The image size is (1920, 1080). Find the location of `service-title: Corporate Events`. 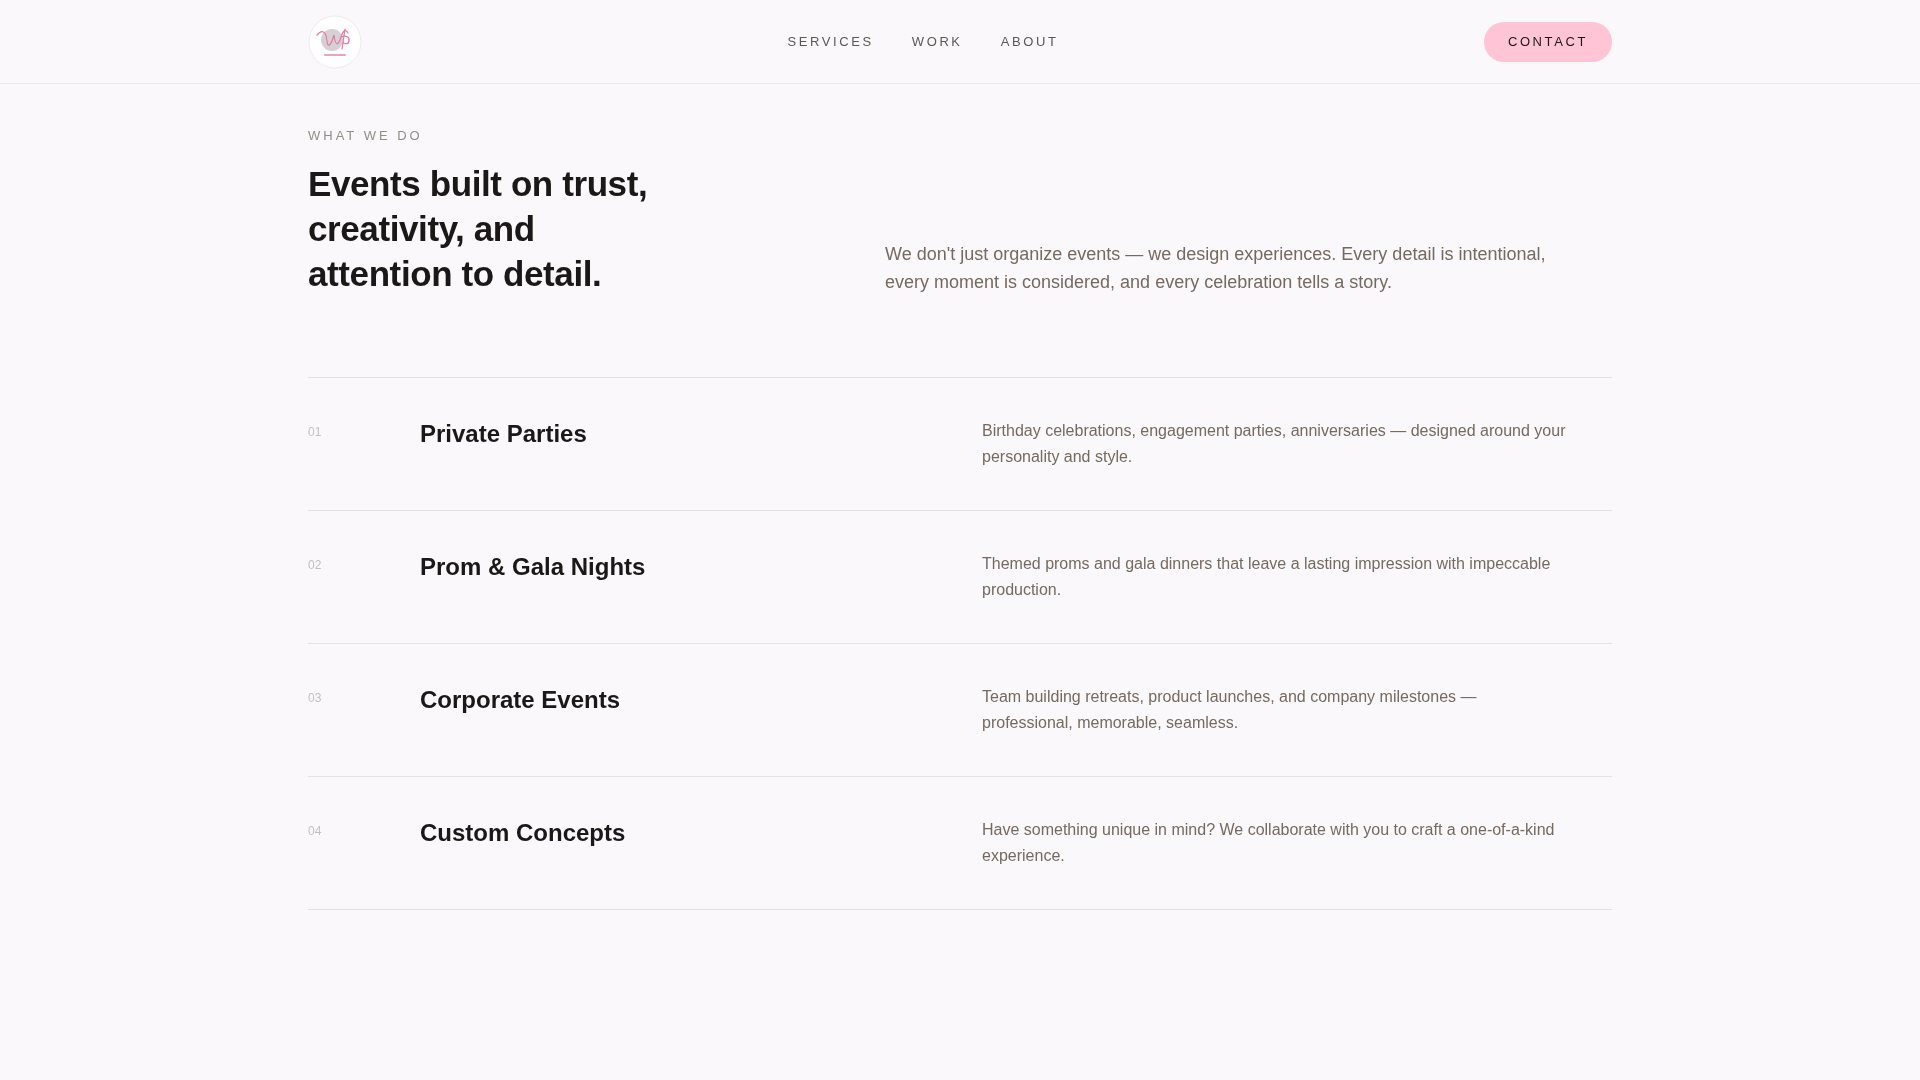

service-title: Corporate Events is located at coordinates (520, 700).